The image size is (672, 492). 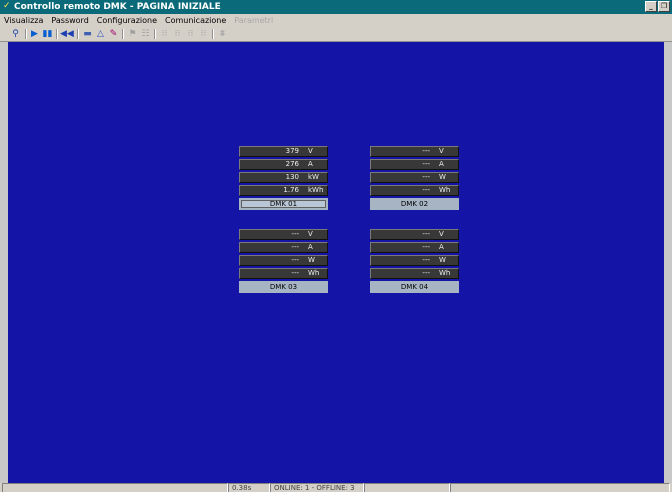 What do you see at coordinates (283, 204) in the screenshot?
I see `device-label-button: DMK 01` at bounding box center [283, 204].